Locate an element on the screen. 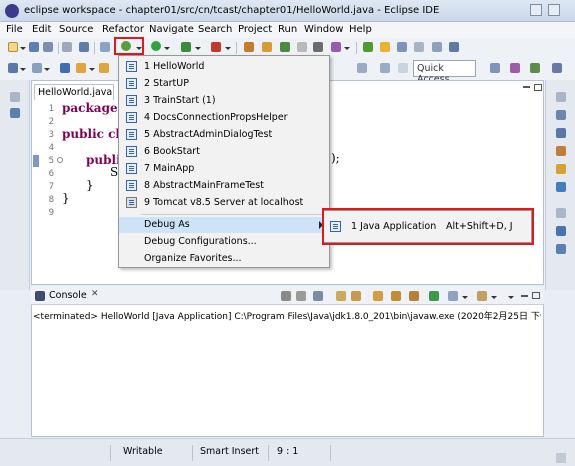  run-icon is located at coordinates (156, 46).